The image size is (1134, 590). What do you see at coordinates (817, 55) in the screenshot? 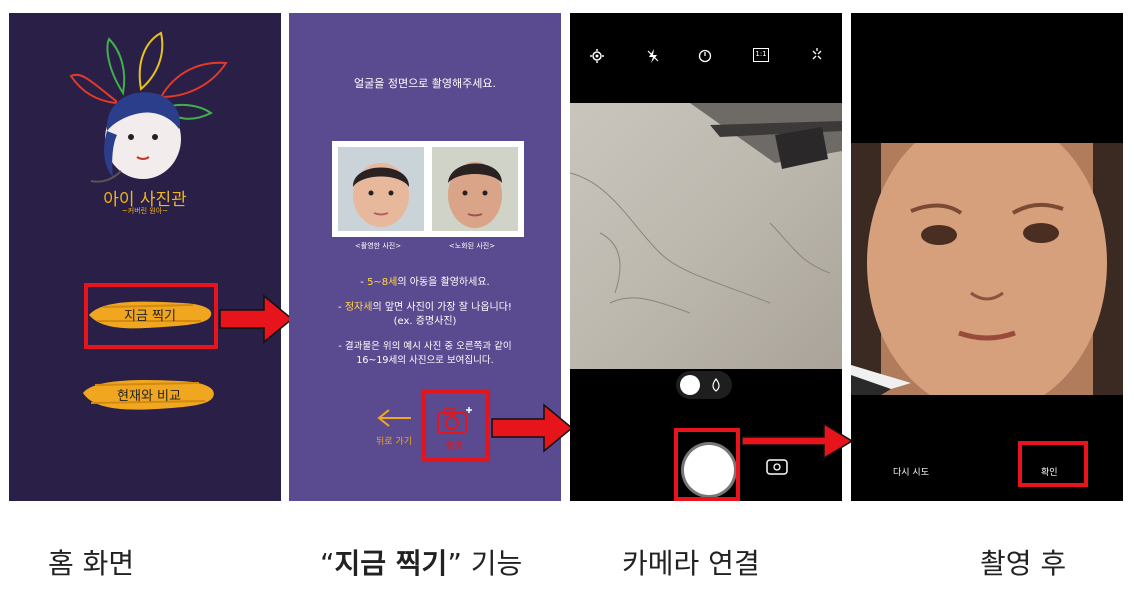
I see `sparkle-icon` at bounding box center [817, 55].